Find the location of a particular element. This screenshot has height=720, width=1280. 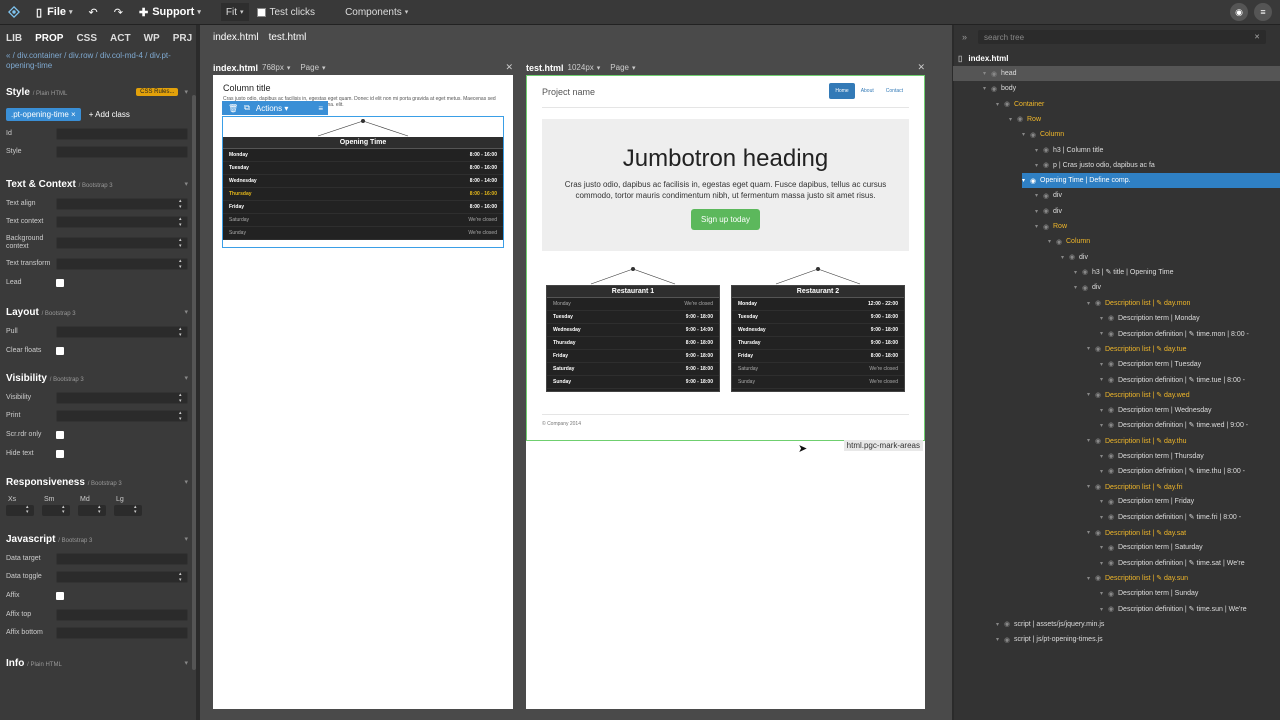

add-class-button: + Add class is located at coordinates (109, 114).